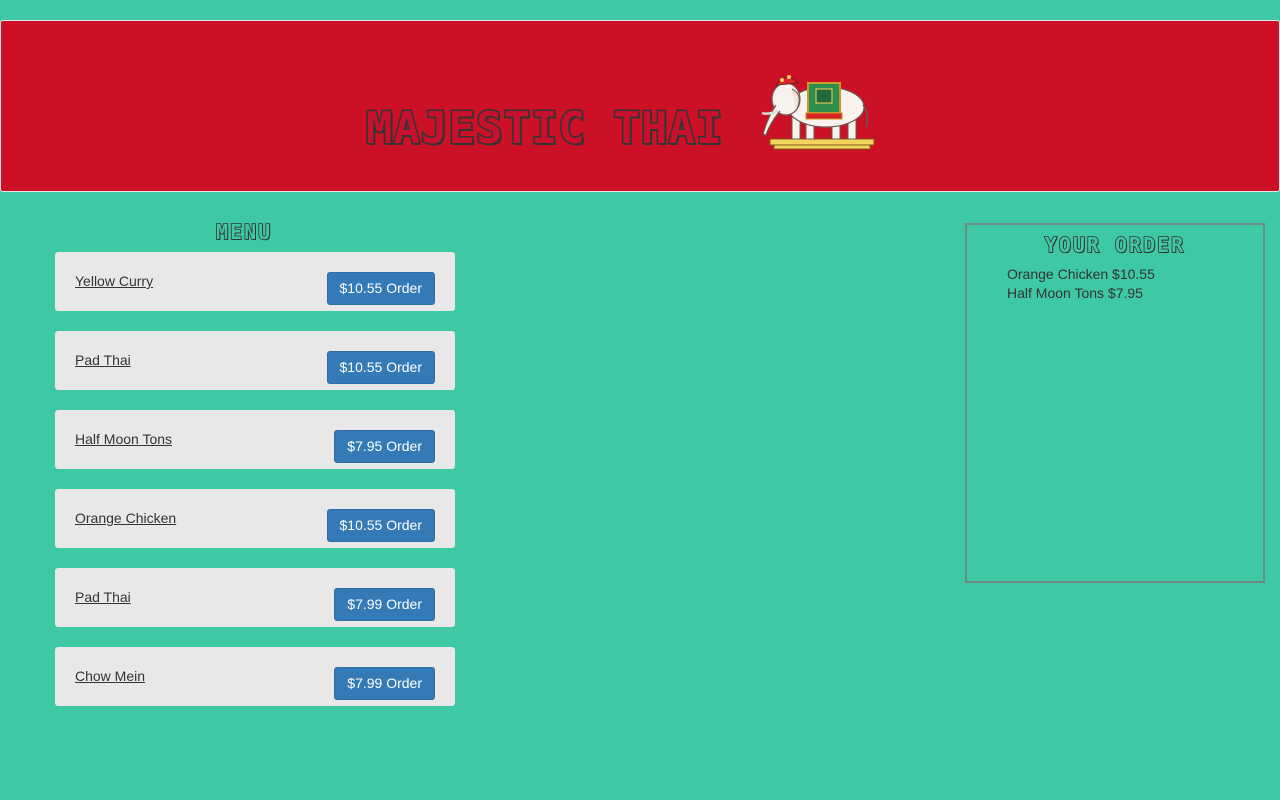 This screenshot has width=1280, height=800. Describe the element at coordinates (1081, 274) in the screenshot. I see `order-line-item: Orange Chicken $10.55` at that location.